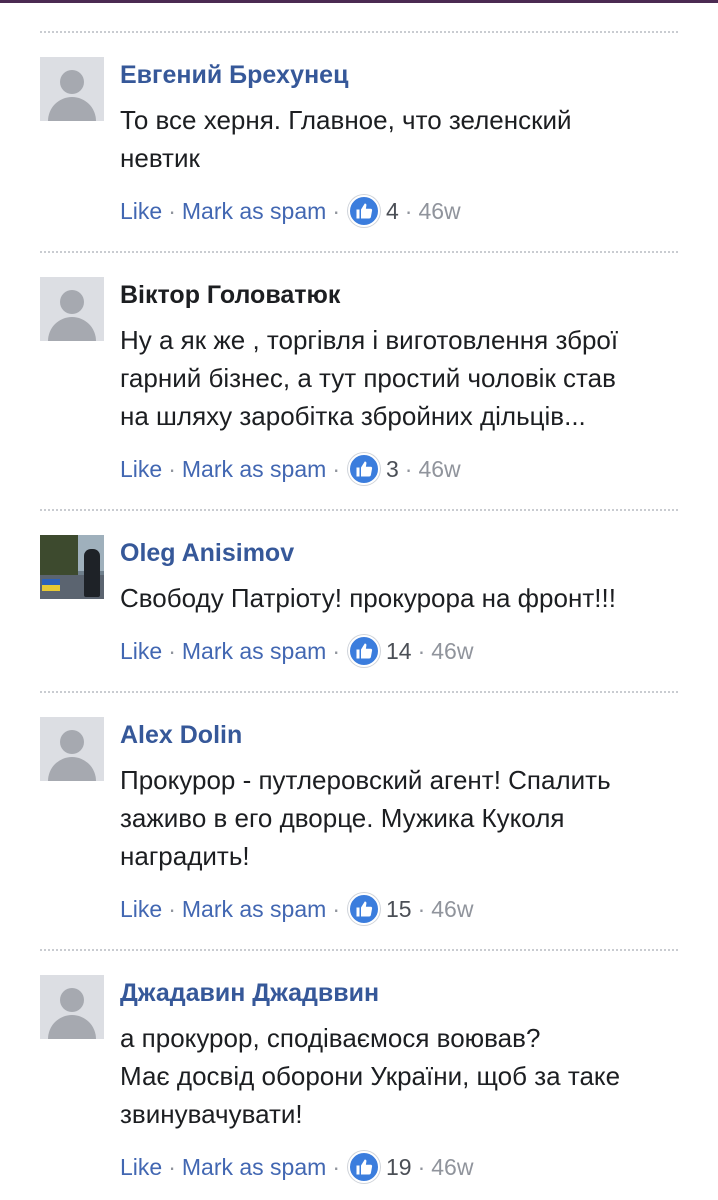  Describe the element at coordinates (72, 567) in the screenshot. I see `photo-avatar` at that location.